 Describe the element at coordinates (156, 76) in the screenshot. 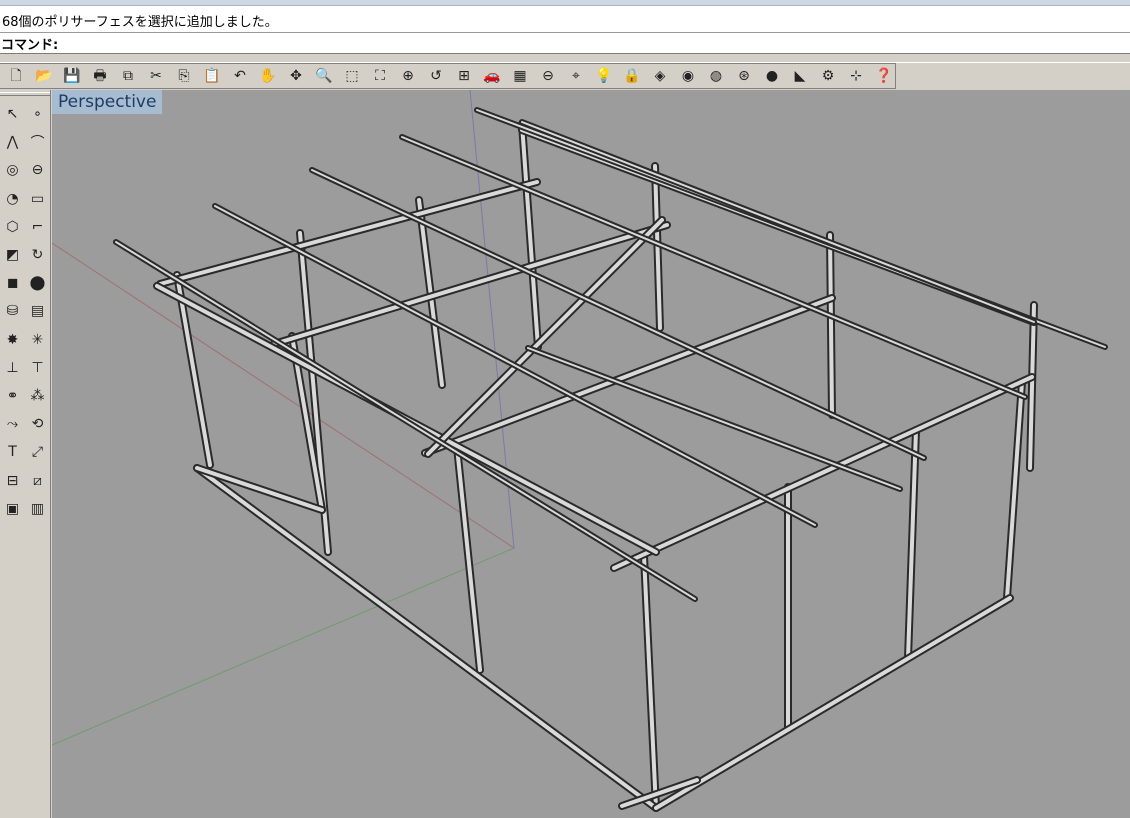

I see `cut-icon: ✂` at that location.